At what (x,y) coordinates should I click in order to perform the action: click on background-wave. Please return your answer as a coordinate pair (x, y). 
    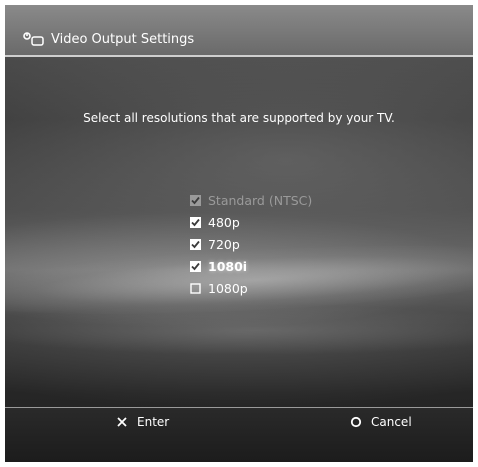
    Looking at the image, I should click on (239, 330).